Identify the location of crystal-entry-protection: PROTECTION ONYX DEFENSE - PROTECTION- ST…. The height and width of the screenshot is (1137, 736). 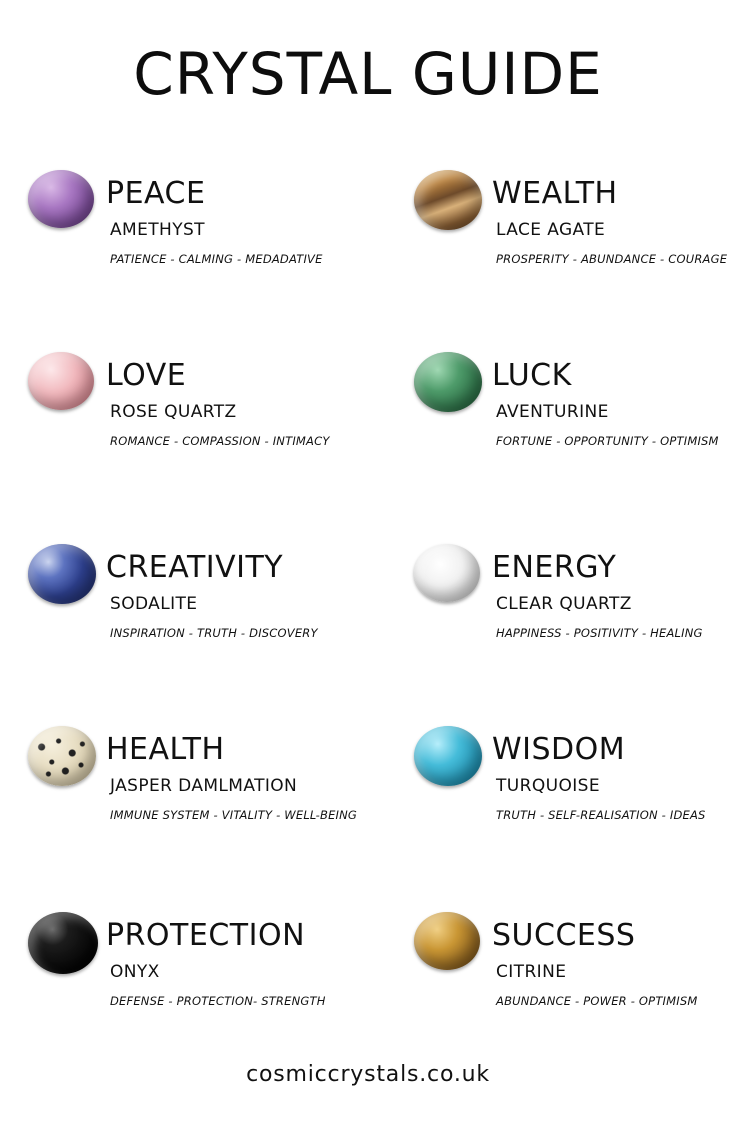
(193, 968).